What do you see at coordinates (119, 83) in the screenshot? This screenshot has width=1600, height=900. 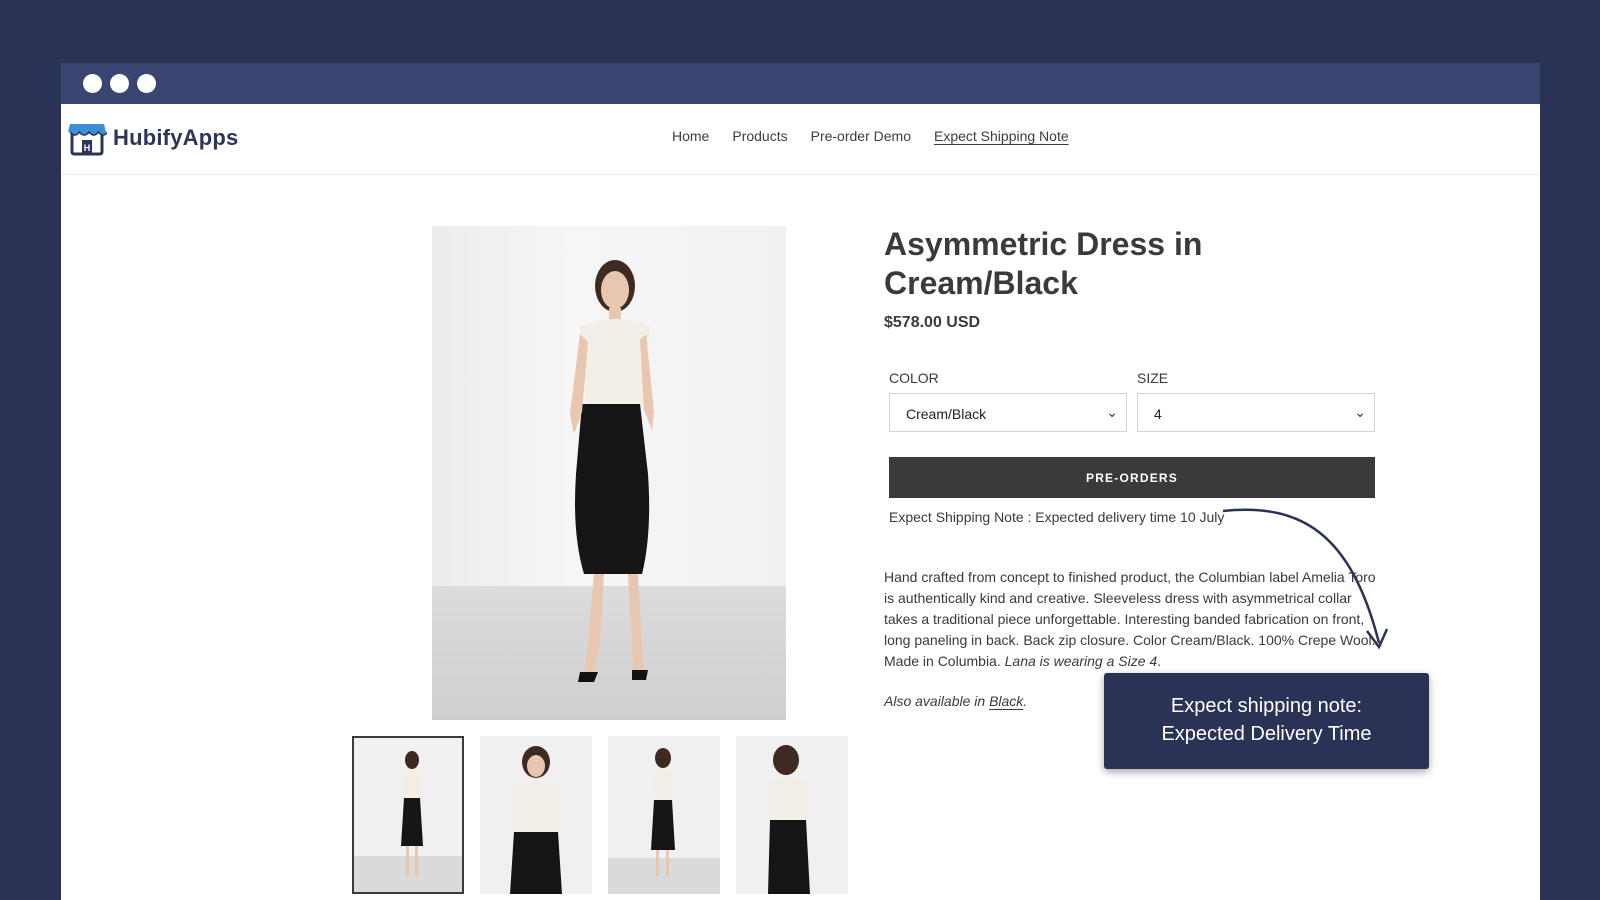 I see `window-minimize-dot` at bounding box center [119, 83].